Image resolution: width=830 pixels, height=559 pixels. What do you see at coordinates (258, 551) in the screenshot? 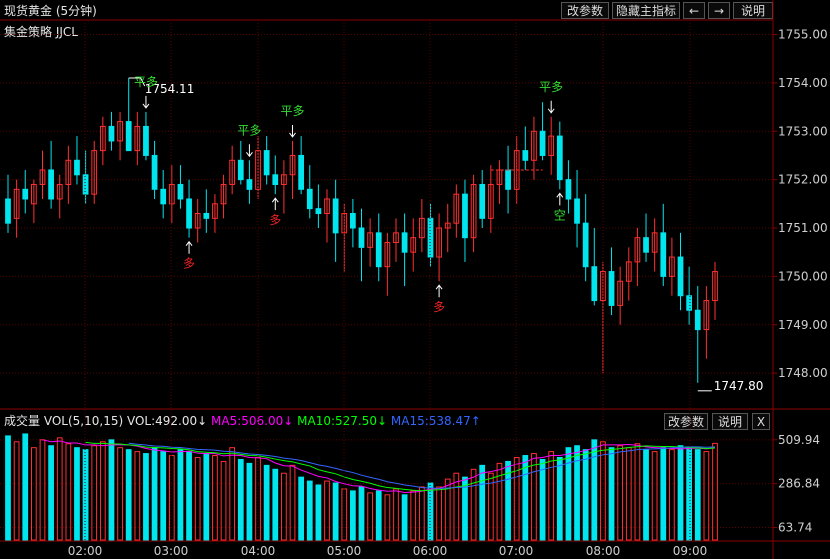
I see `time-tick-label: 04:00` at bounding box center [258, 551].